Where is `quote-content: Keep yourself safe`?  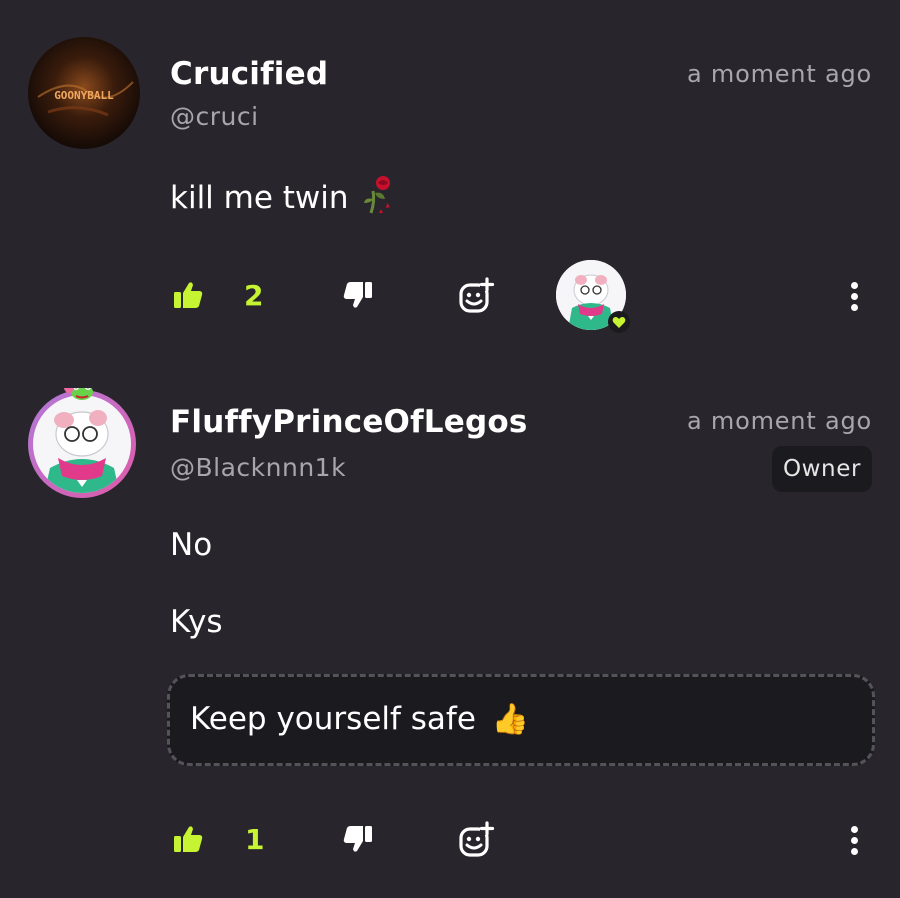
quote-content: Keep yourself safe is located at coordinates (333, 719).